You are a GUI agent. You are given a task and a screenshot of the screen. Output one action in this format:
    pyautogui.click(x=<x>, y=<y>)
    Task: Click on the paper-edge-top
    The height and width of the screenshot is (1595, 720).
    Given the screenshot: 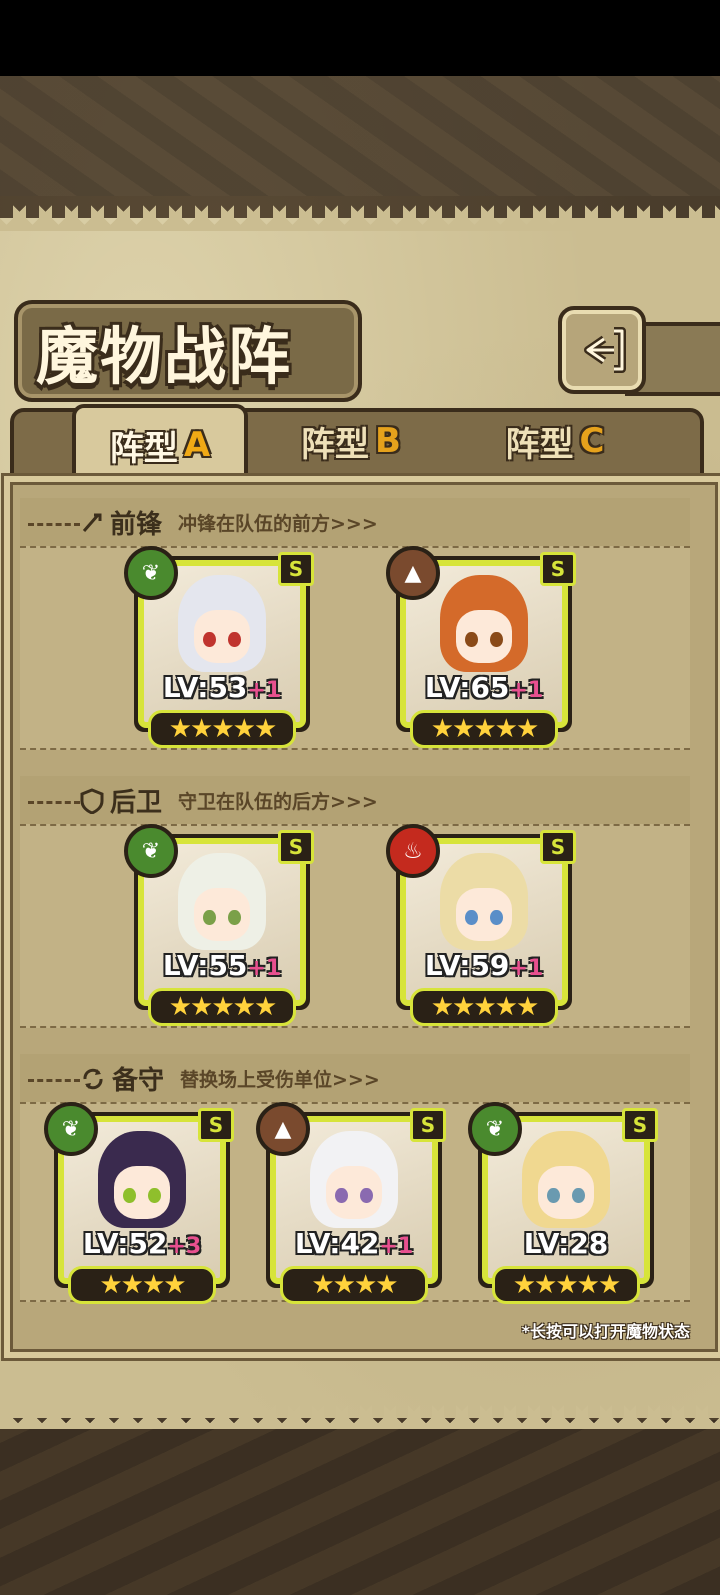 What is the action you would take?
    pyautogui.click(x=360, y=218)
    